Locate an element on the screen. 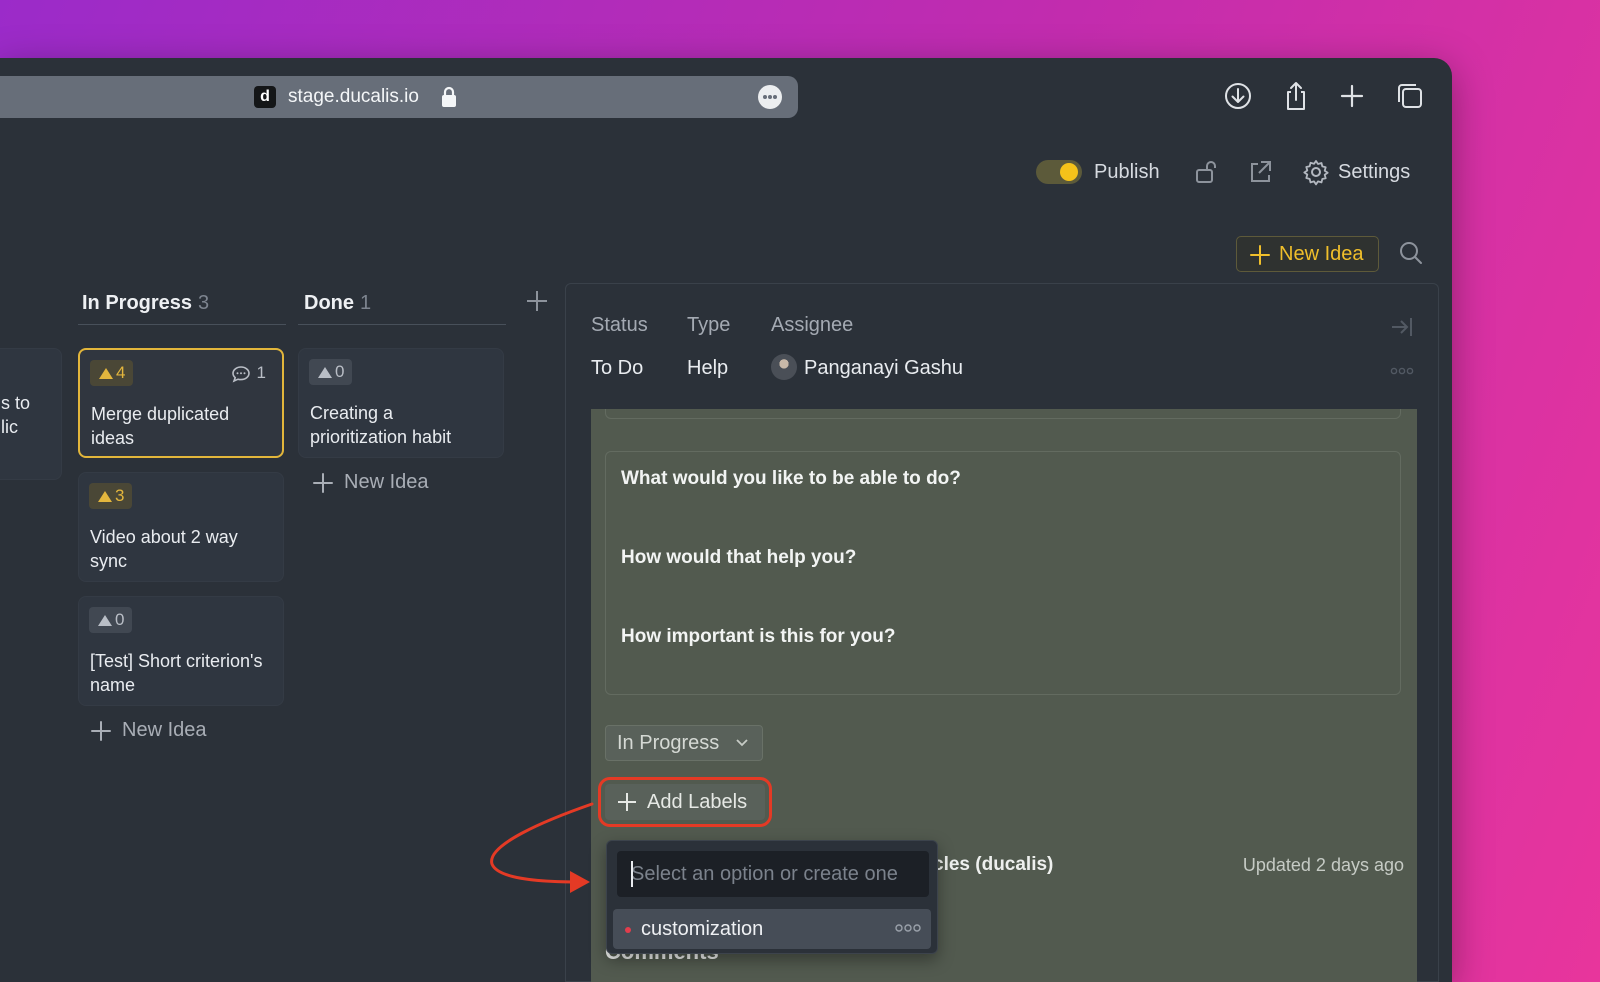 This screenshot has width=1600, height=982. new-idea-label: New Idea is located at coordinates (1321, 254).